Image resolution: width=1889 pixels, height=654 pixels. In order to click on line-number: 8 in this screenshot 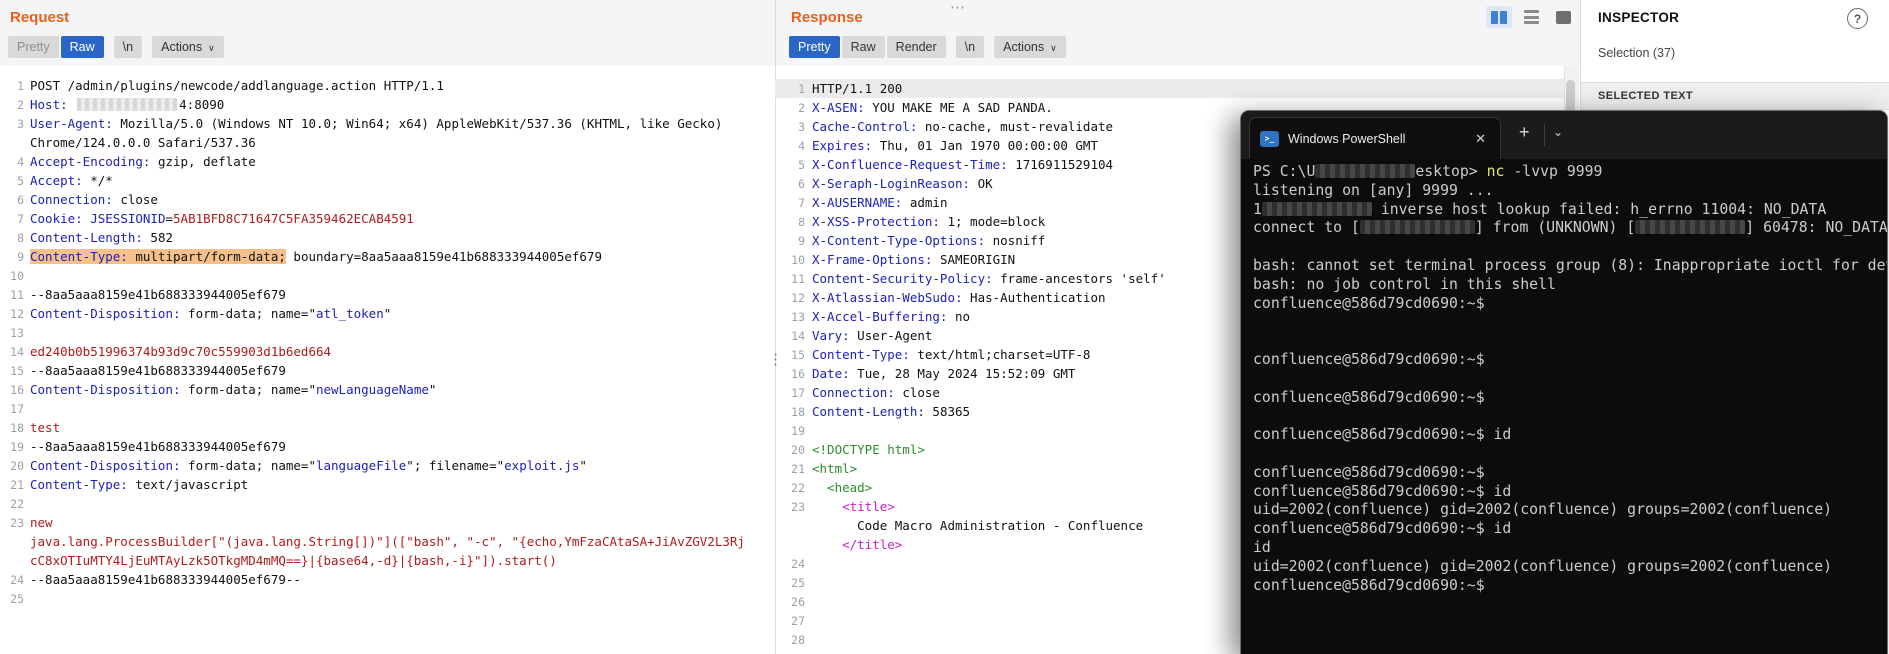, I will do `click(20, 238)`.